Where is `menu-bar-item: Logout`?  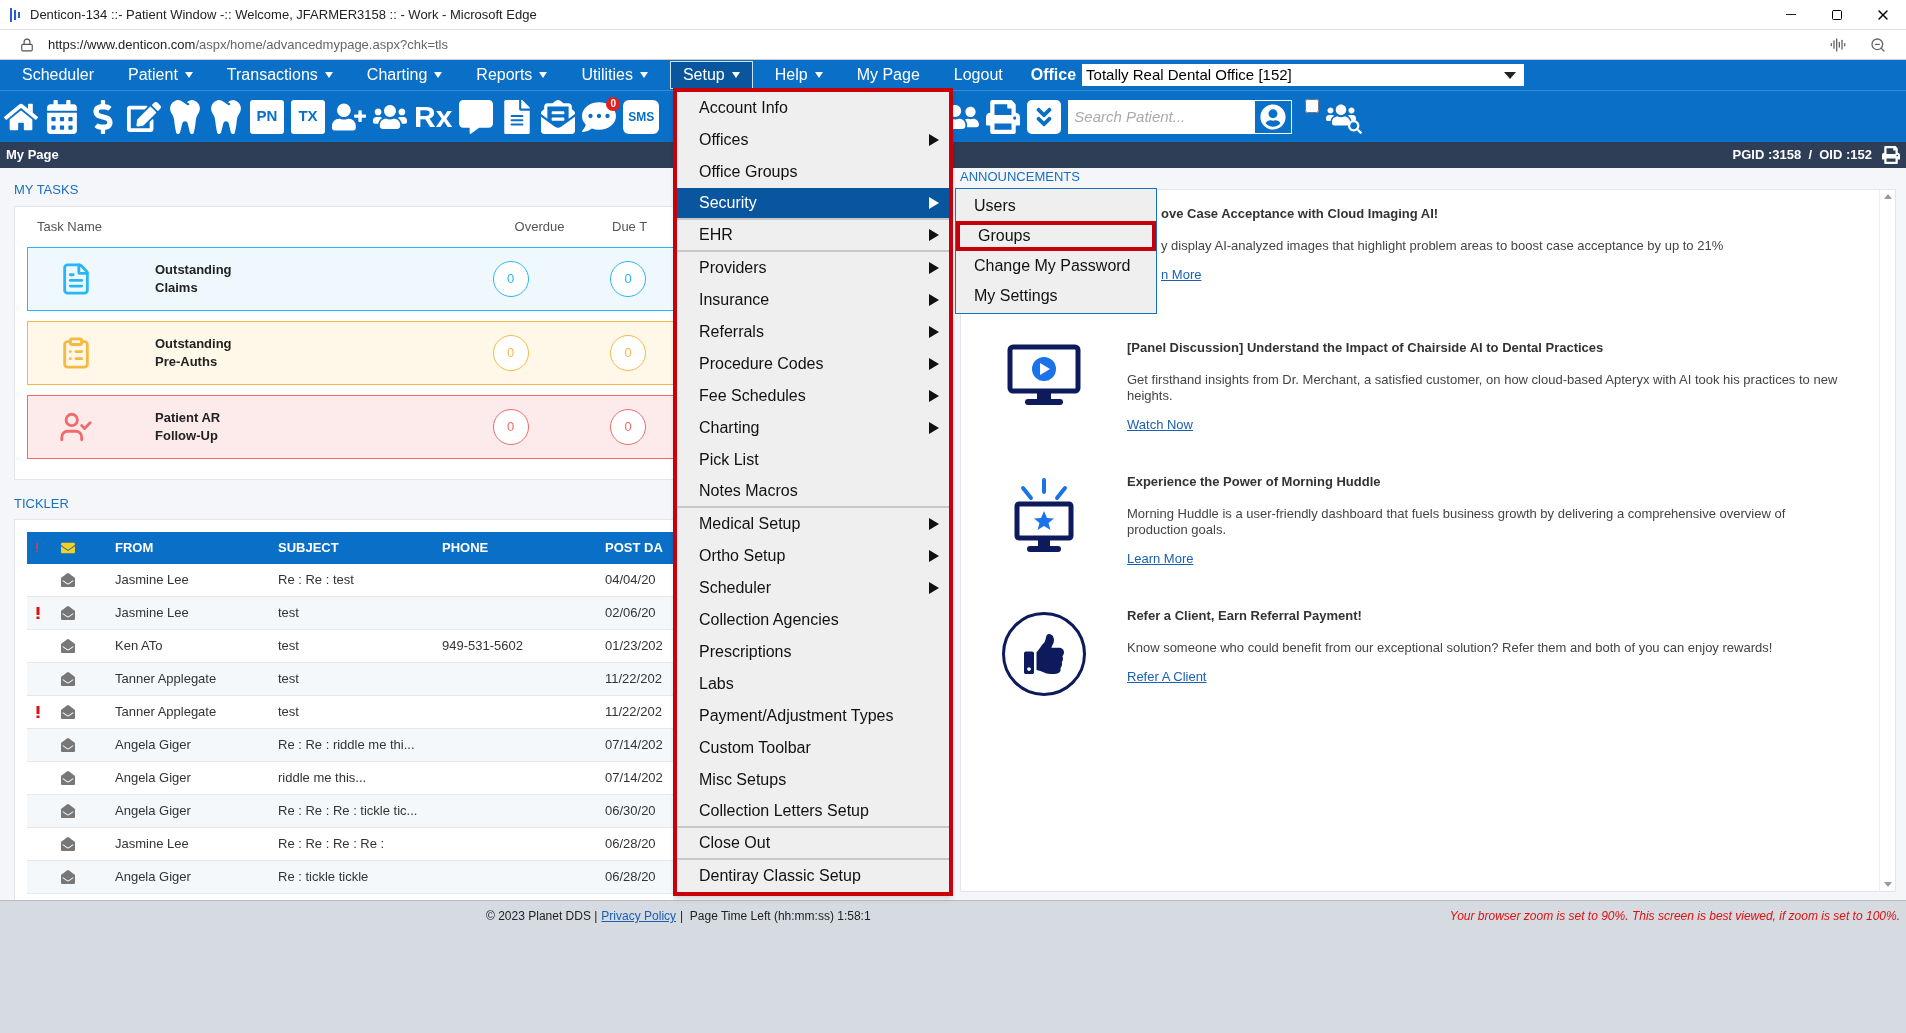
menu-bar-item: Logout is located at coordinates (978, 75).